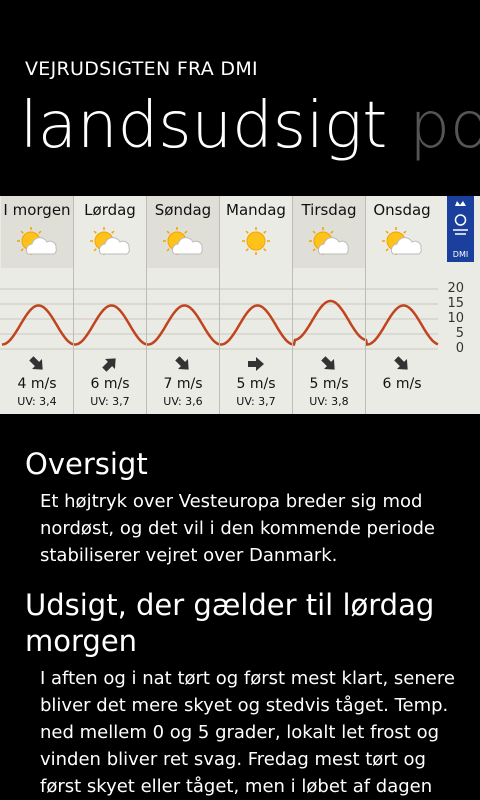  I want to click on app-title: VEJRUDSIGTEN FRA DMI, so click(141, 69).